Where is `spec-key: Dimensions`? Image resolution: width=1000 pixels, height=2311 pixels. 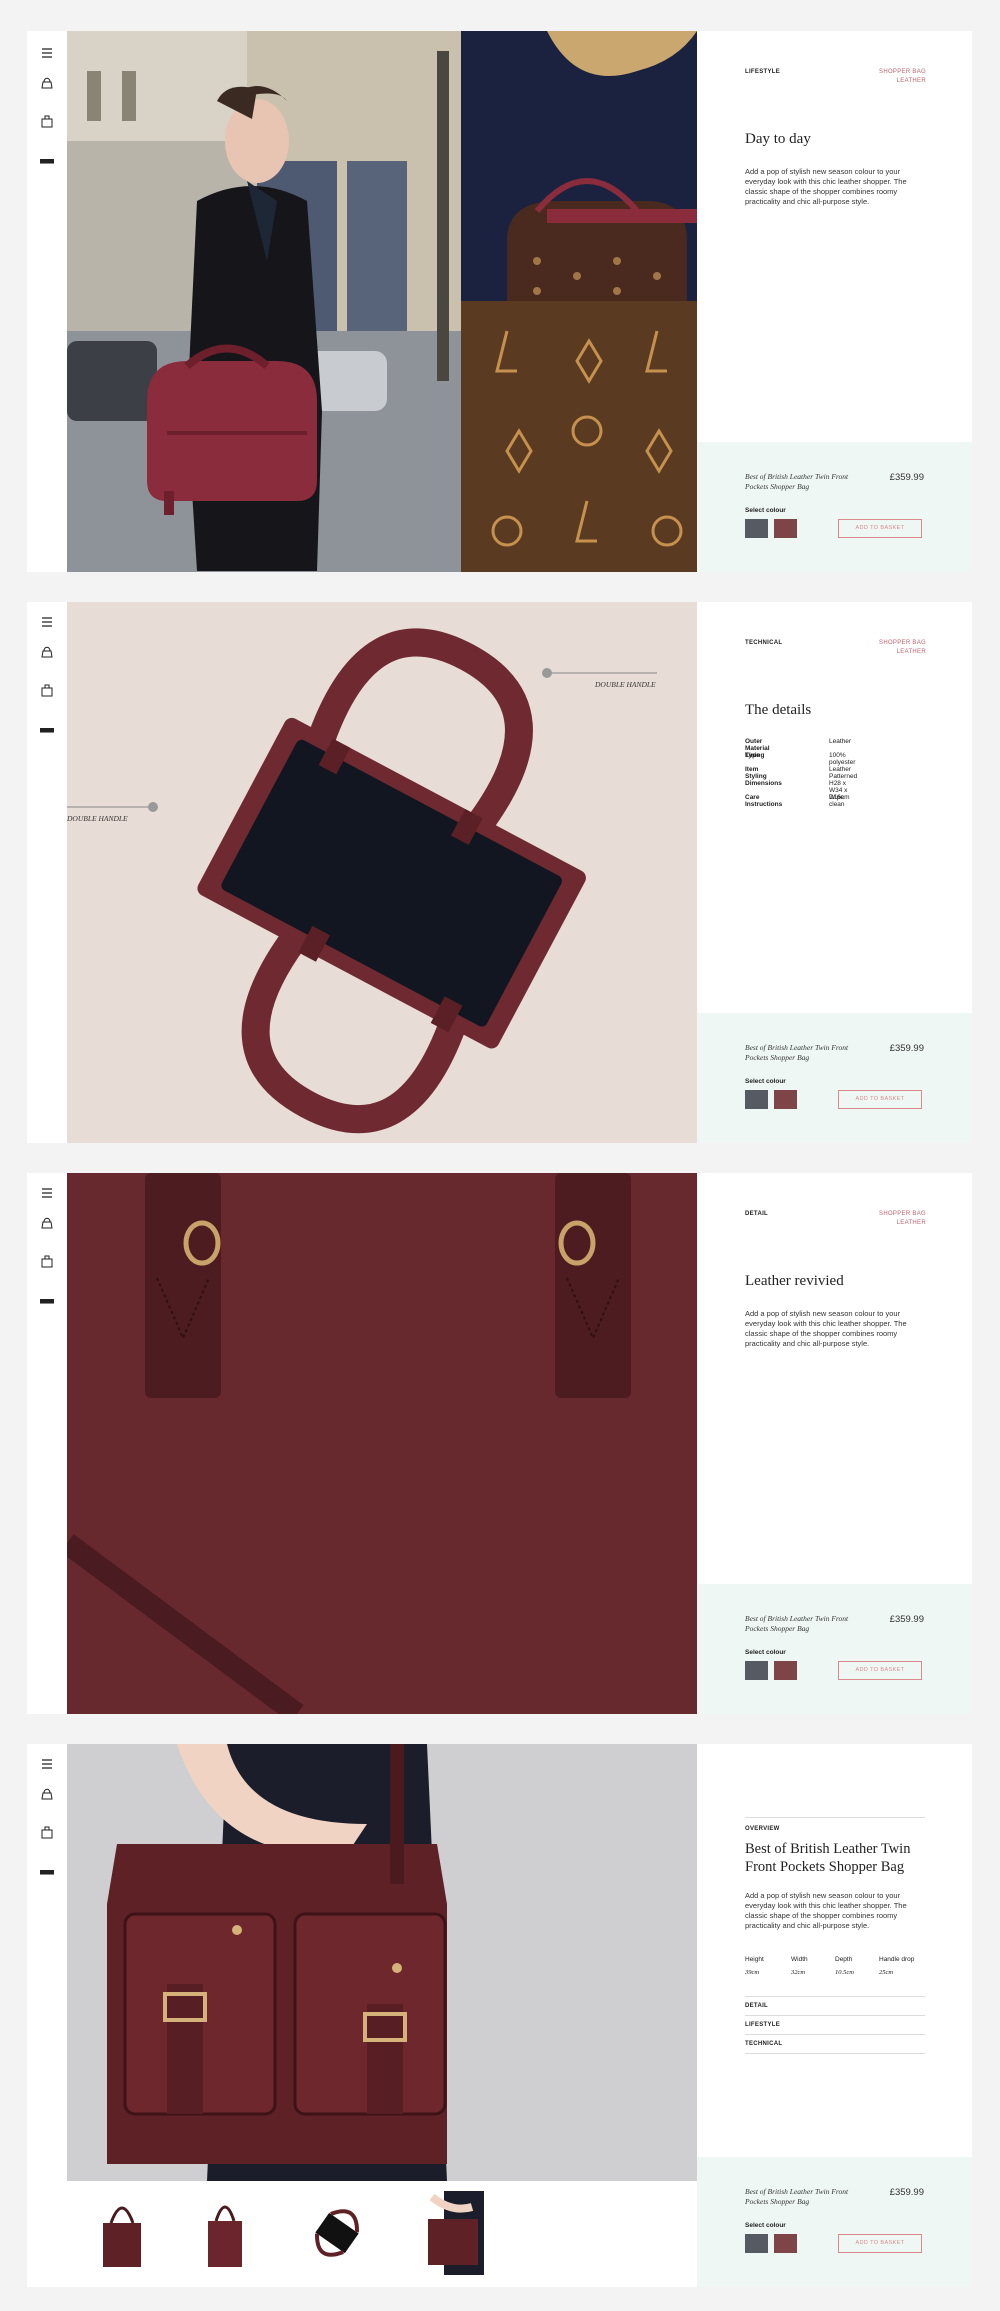
spec-key: Dimensions is located at coordinates (763, 783).